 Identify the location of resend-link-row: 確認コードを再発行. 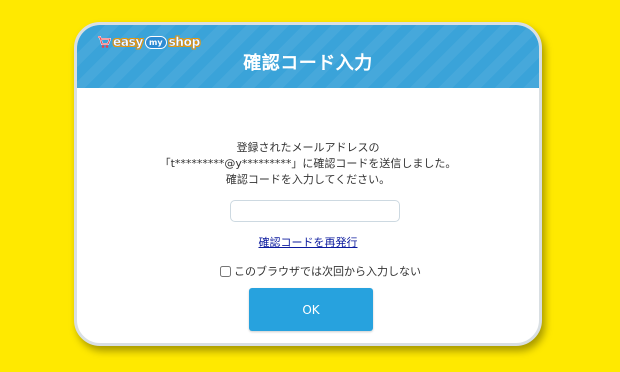
(308, 242).